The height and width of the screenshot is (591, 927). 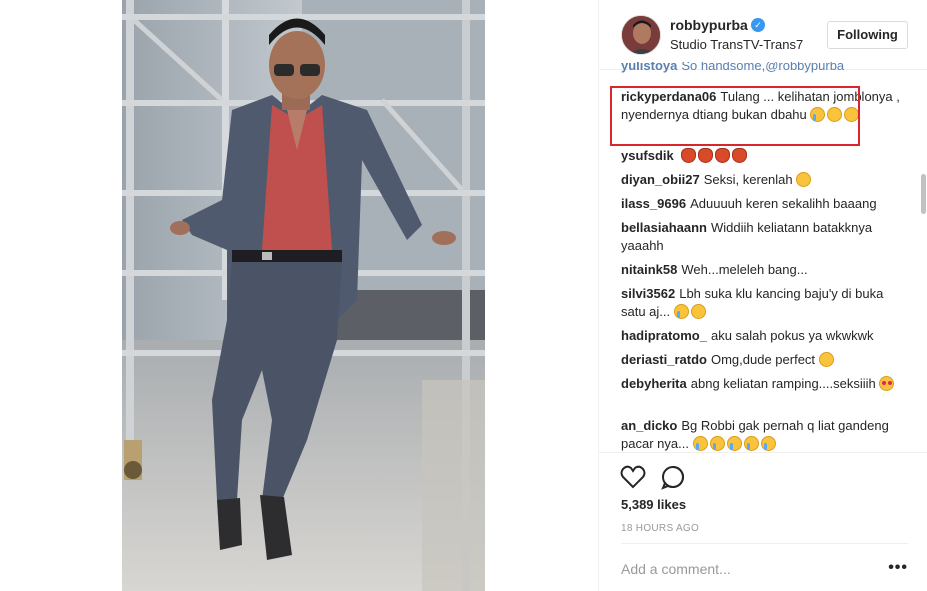 I want to click on comment-username: debyherita, so click(x=654, y=383).